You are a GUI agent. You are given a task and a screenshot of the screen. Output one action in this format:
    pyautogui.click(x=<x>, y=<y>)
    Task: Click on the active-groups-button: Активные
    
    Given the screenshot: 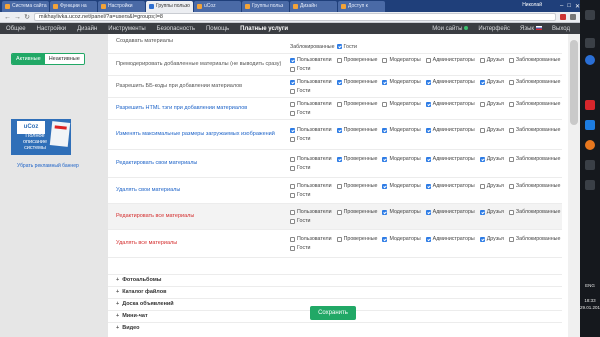 What is the action you would take?
    pyautogui.click(x=28, y=59)
    